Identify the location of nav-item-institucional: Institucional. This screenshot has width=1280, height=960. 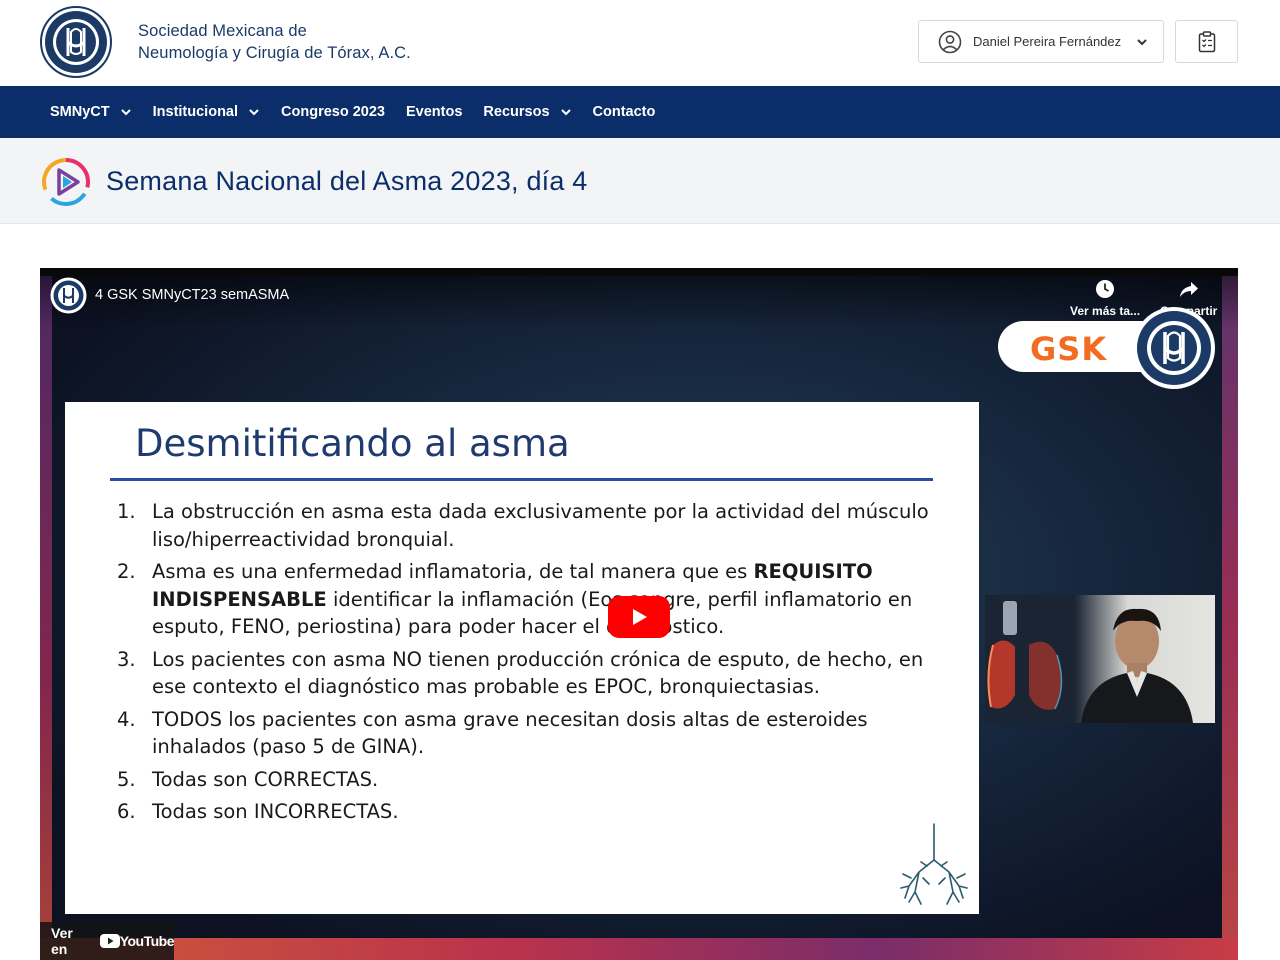
(206, 112).